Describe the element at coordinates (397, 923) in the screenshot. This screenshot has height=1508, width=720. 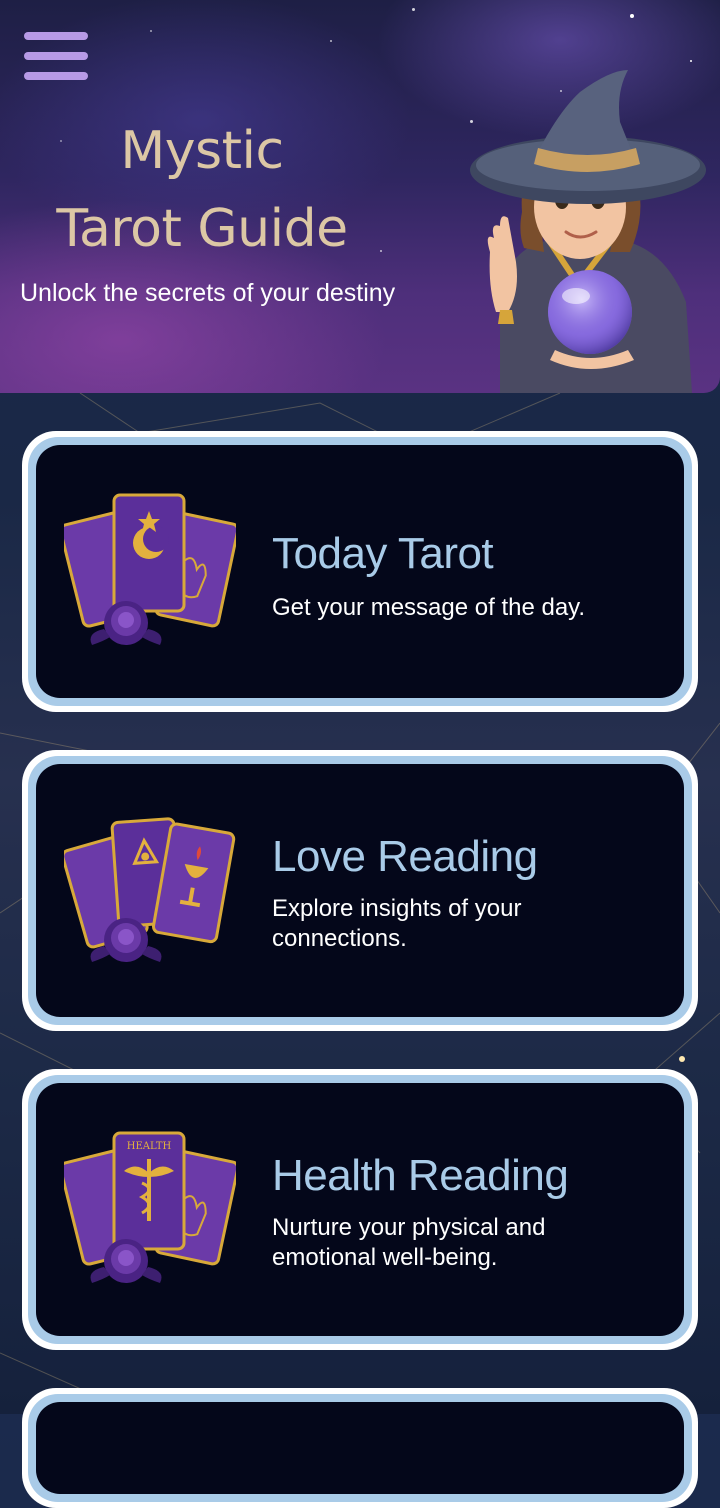
I see `card-description: Explore insights of your connections.` at that location.